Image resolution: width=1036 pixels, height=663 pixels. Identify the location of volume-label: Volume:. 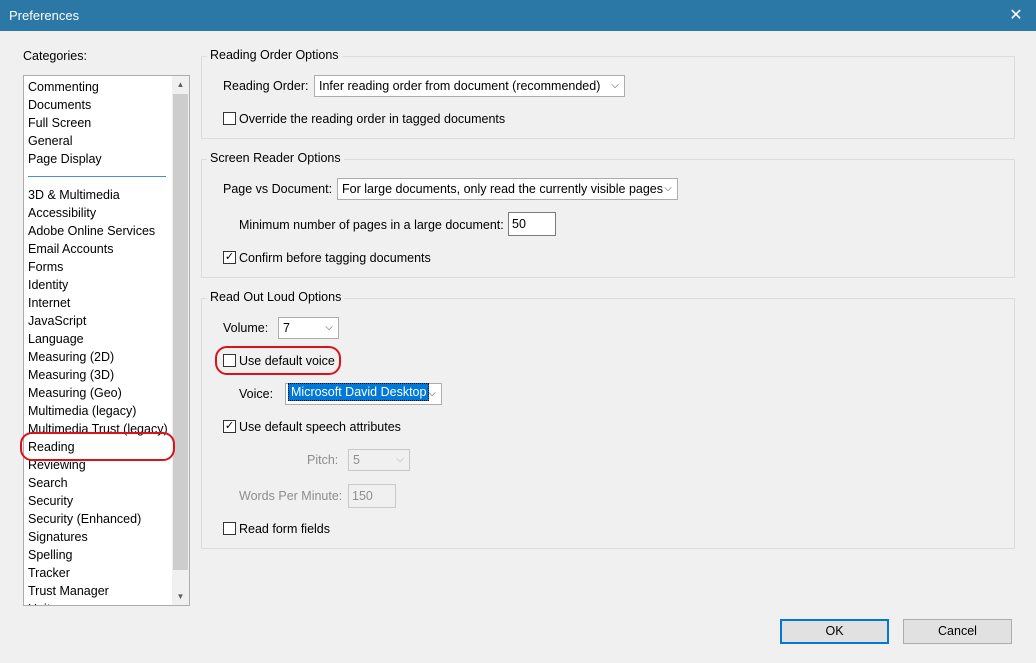
(246, 328).